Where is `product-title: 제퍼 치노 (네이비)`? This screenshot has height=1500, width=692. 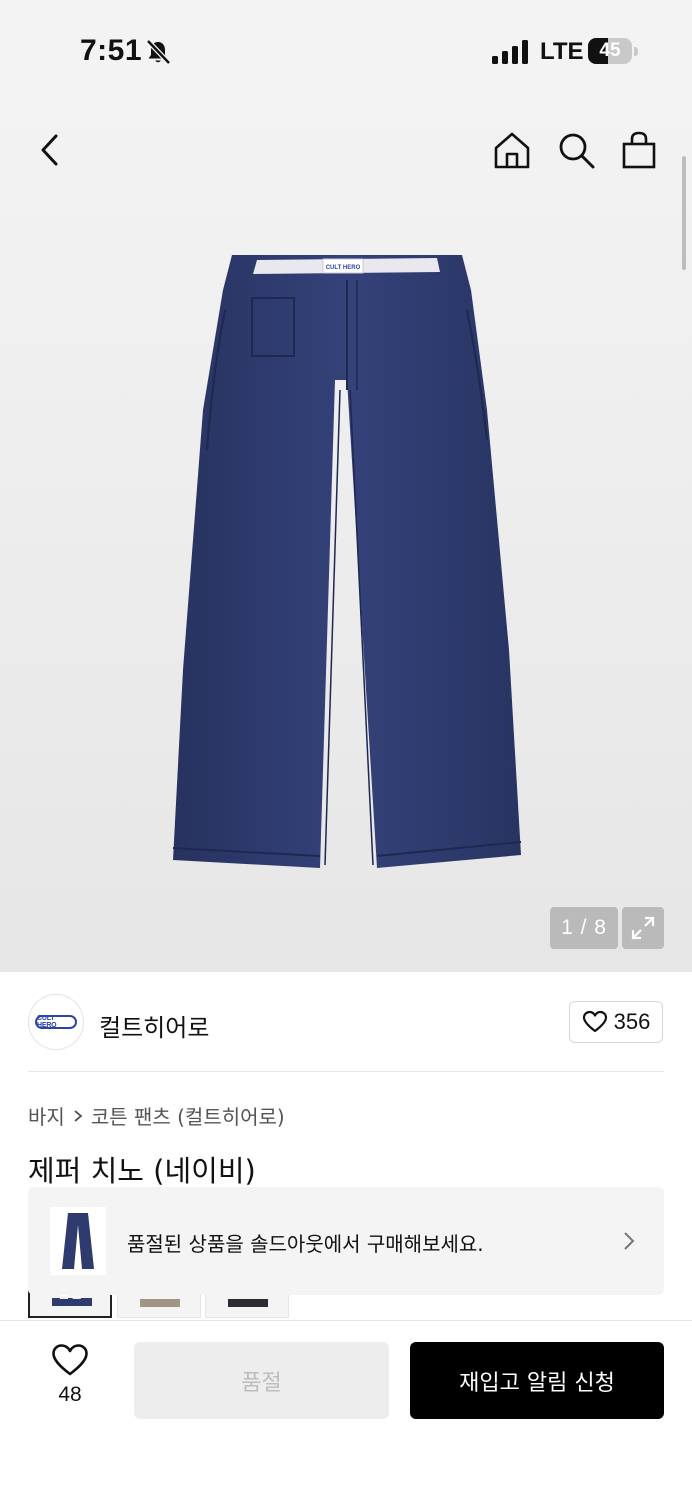
product-title: 제퍼 치노 (네이비) is located at coordinates (142, 1171).